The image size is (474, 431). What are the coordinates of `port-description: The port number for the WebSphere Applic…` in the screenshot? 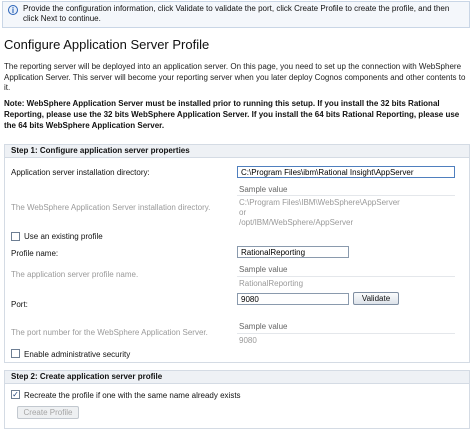 It's located at (109, 332).